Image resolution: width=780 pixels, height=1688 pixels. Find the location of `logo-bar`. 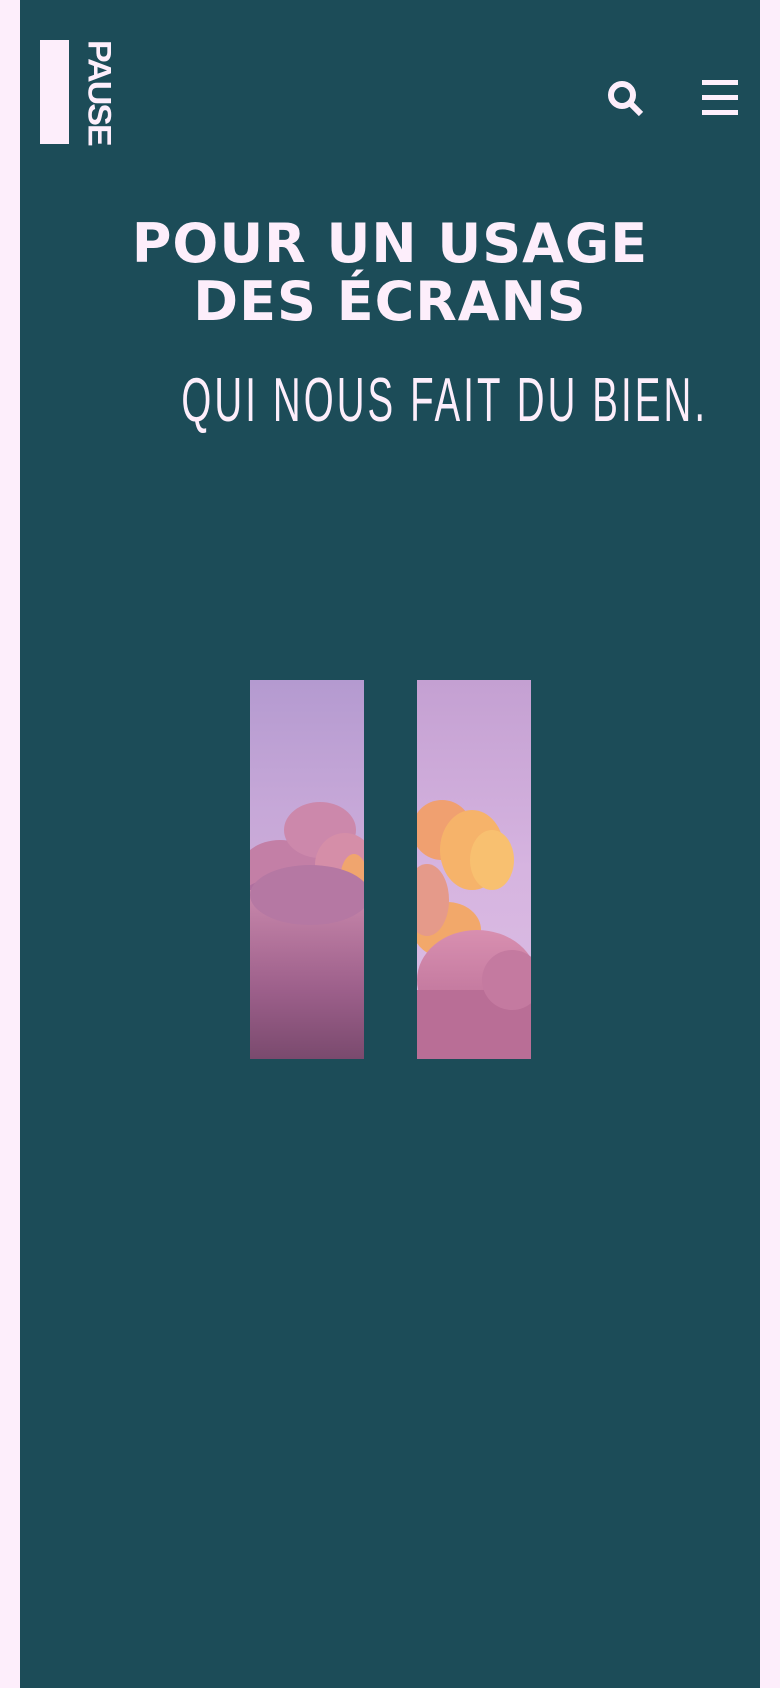

logo-bar is located at coordinates (54, 92).